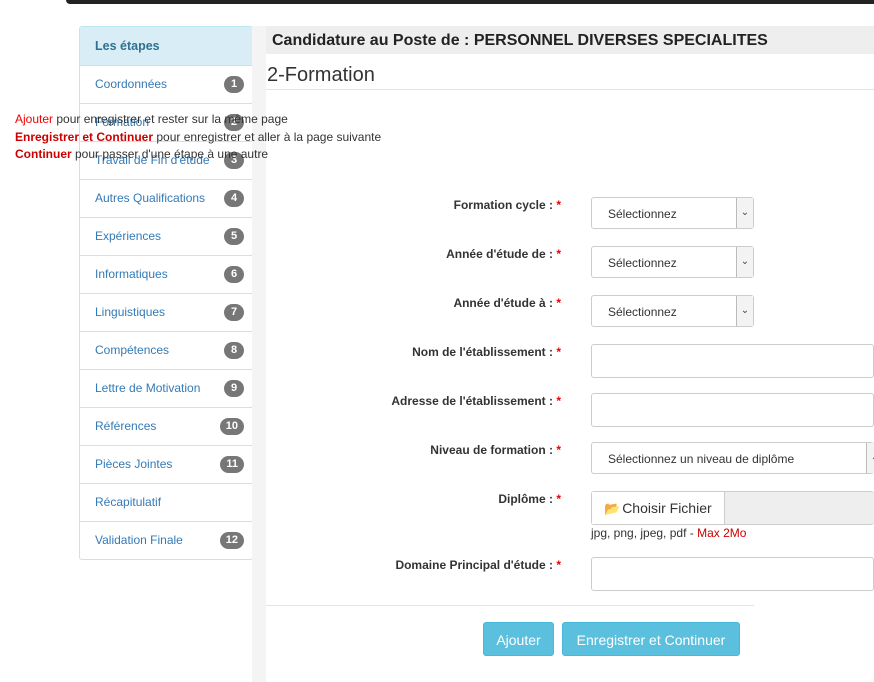  I want to click on diplome-label: Diplôme : *, so click(529, 499).